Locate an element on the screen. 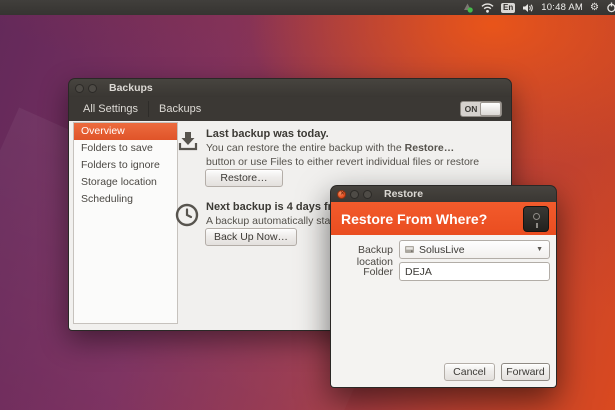  menu-item-backups: Backups is located at coordinates (180, 109).